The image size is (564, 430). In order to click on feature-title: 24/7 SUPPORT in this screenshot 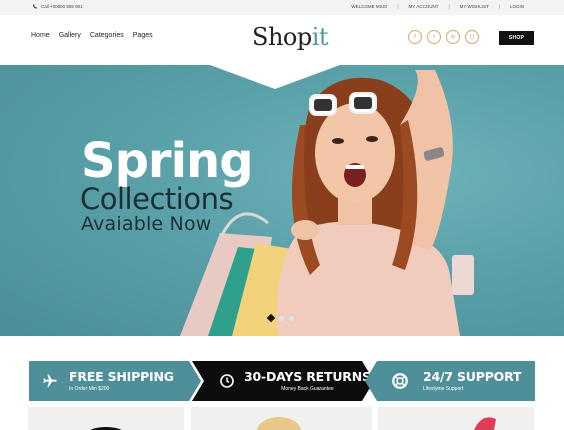, I will do `click(472, 377)`.